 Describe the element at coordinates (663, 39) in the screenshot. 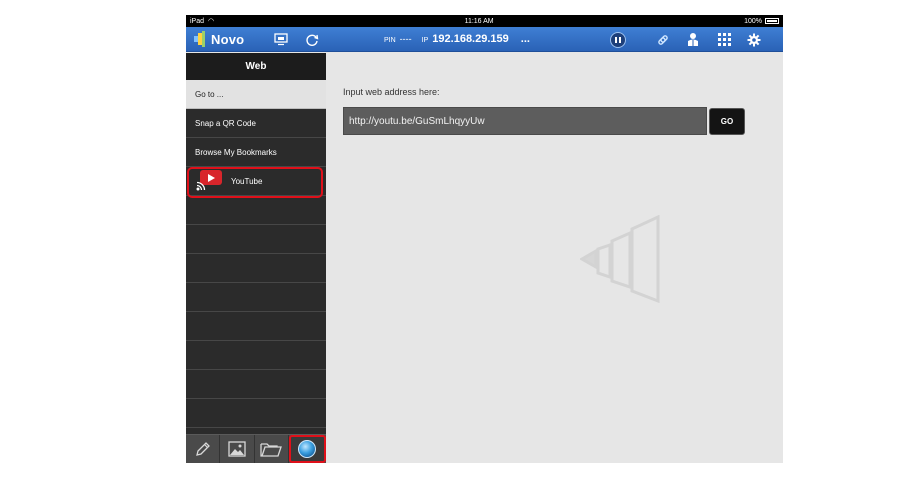

I see `link-icon` at that location.